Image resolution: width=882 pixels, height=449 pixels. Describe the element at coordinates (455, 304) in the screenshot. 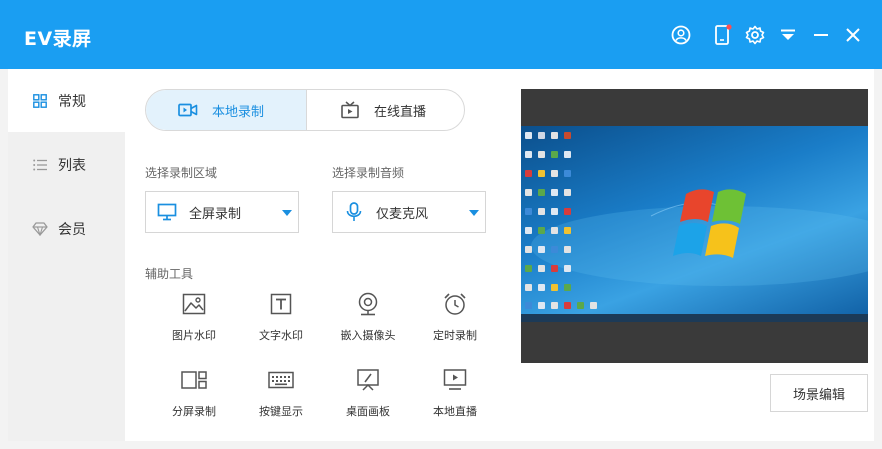

I see `alarm-icon` at that location.